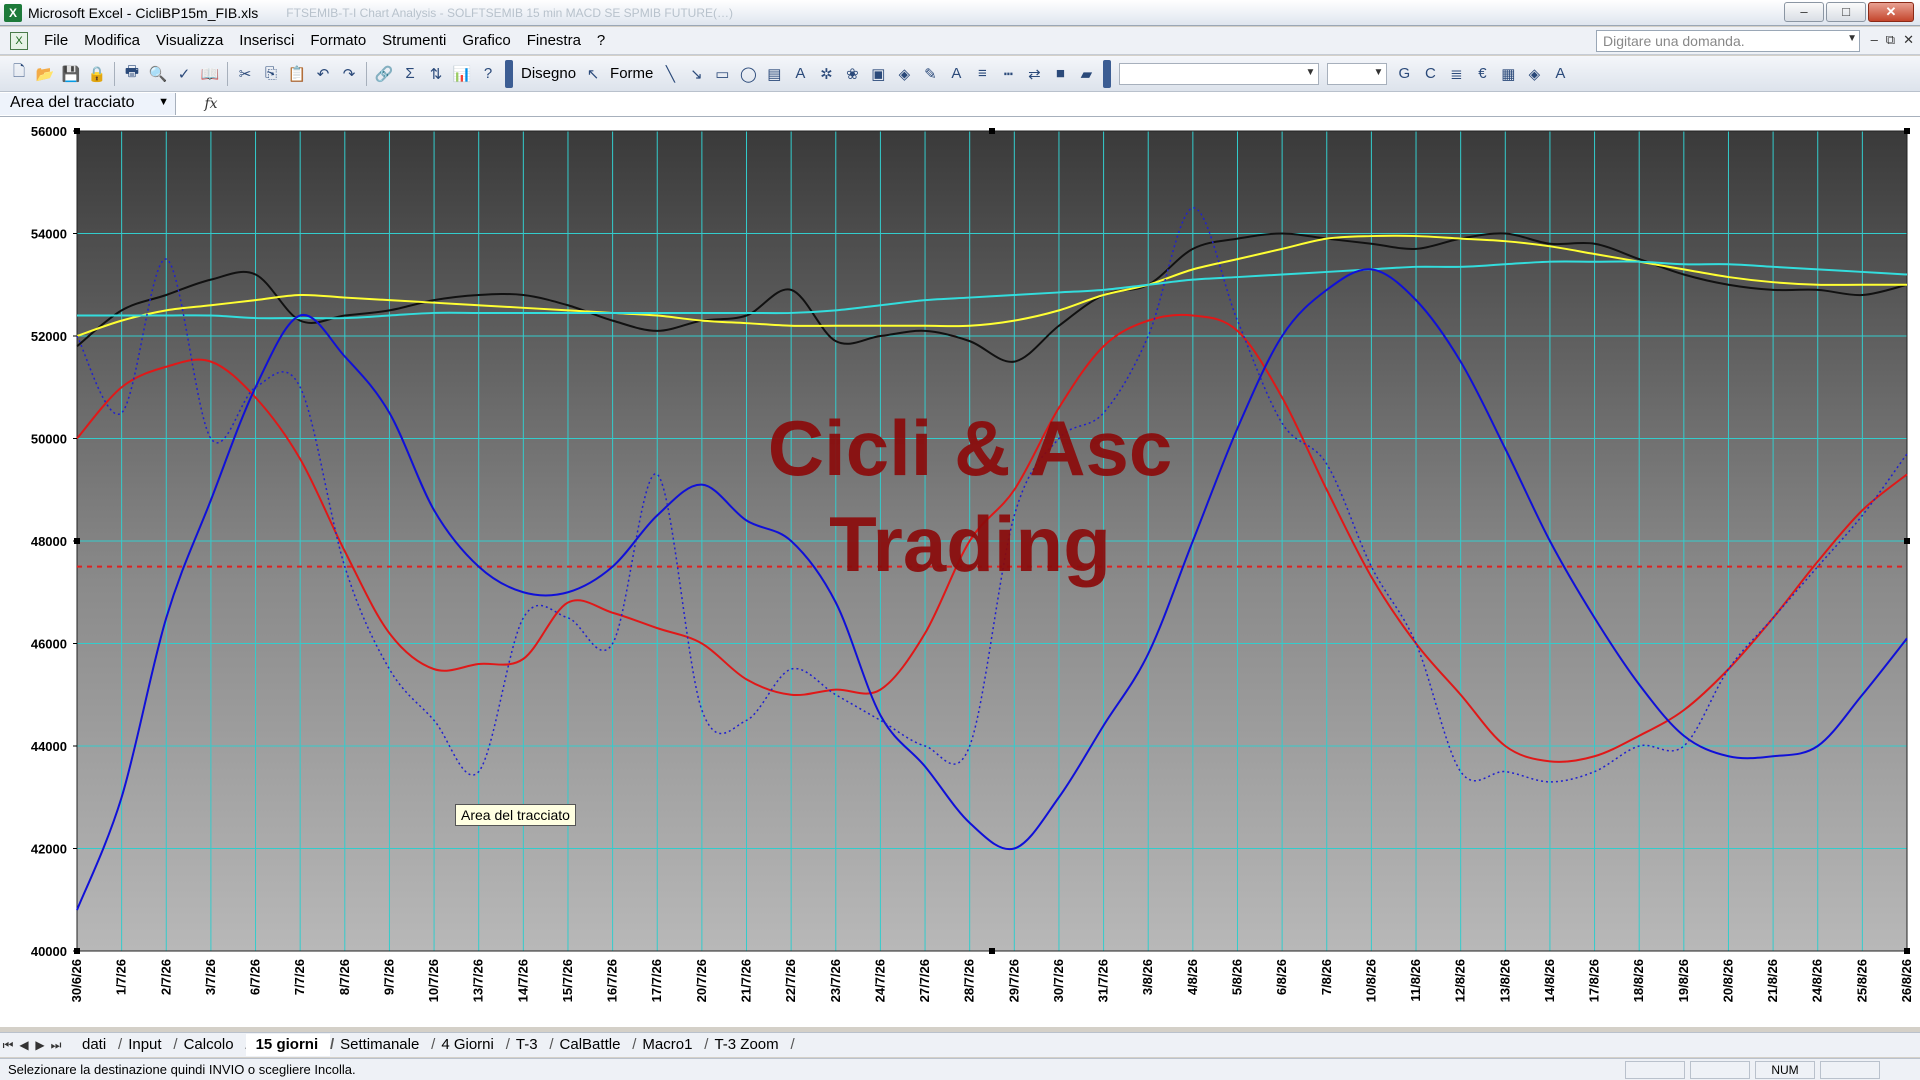  I want to click on dash-style-icon: ┅, so click(1008, 74).